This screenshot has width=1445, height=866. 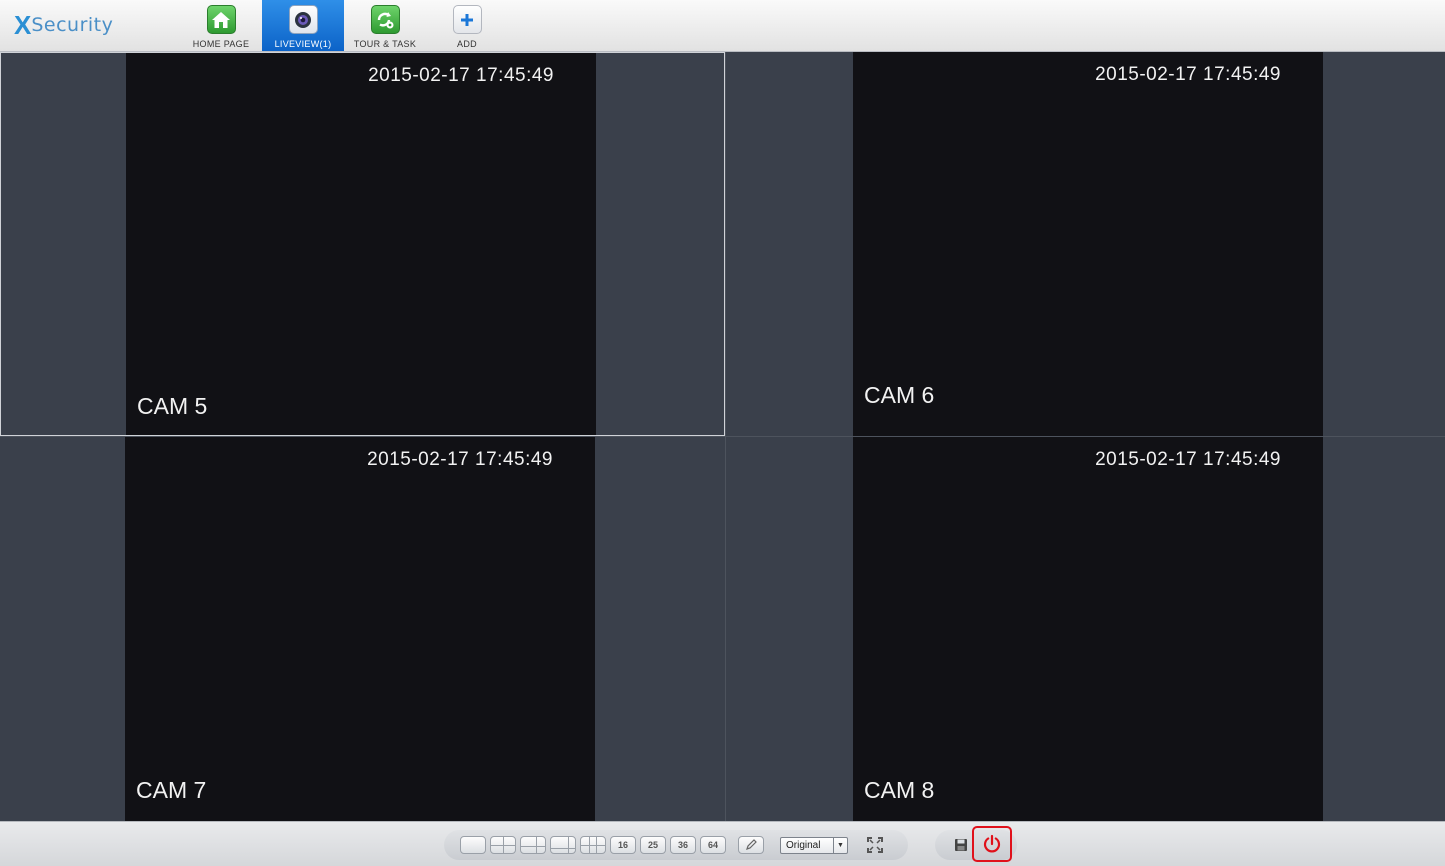 What do you see at coordinates (171, 790) in the screenshot?
I see `osd-camera-name: CAM 7` at bounding box center [171, 790].